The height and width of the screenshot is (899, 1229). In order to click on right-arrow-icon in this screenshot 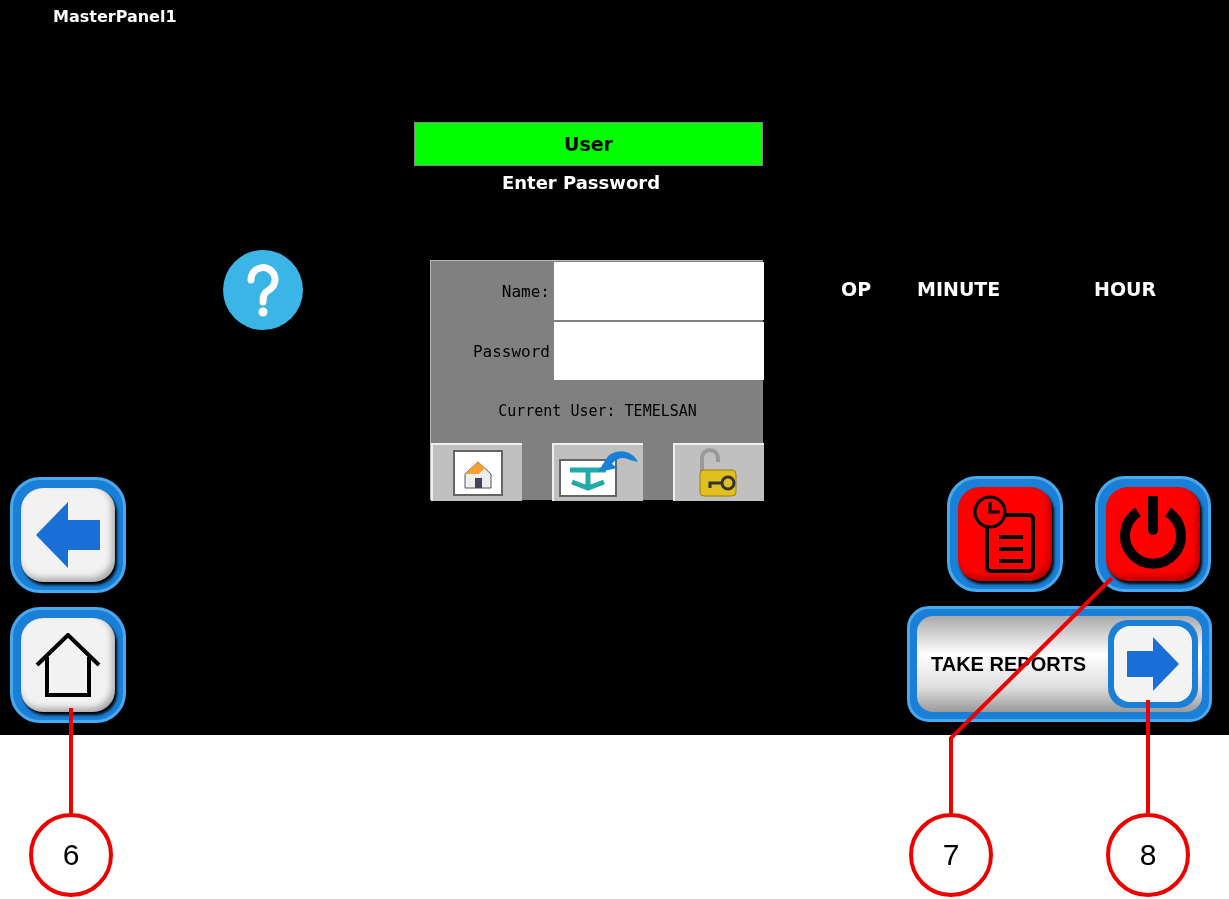, I will do `click(1153, 664)`.